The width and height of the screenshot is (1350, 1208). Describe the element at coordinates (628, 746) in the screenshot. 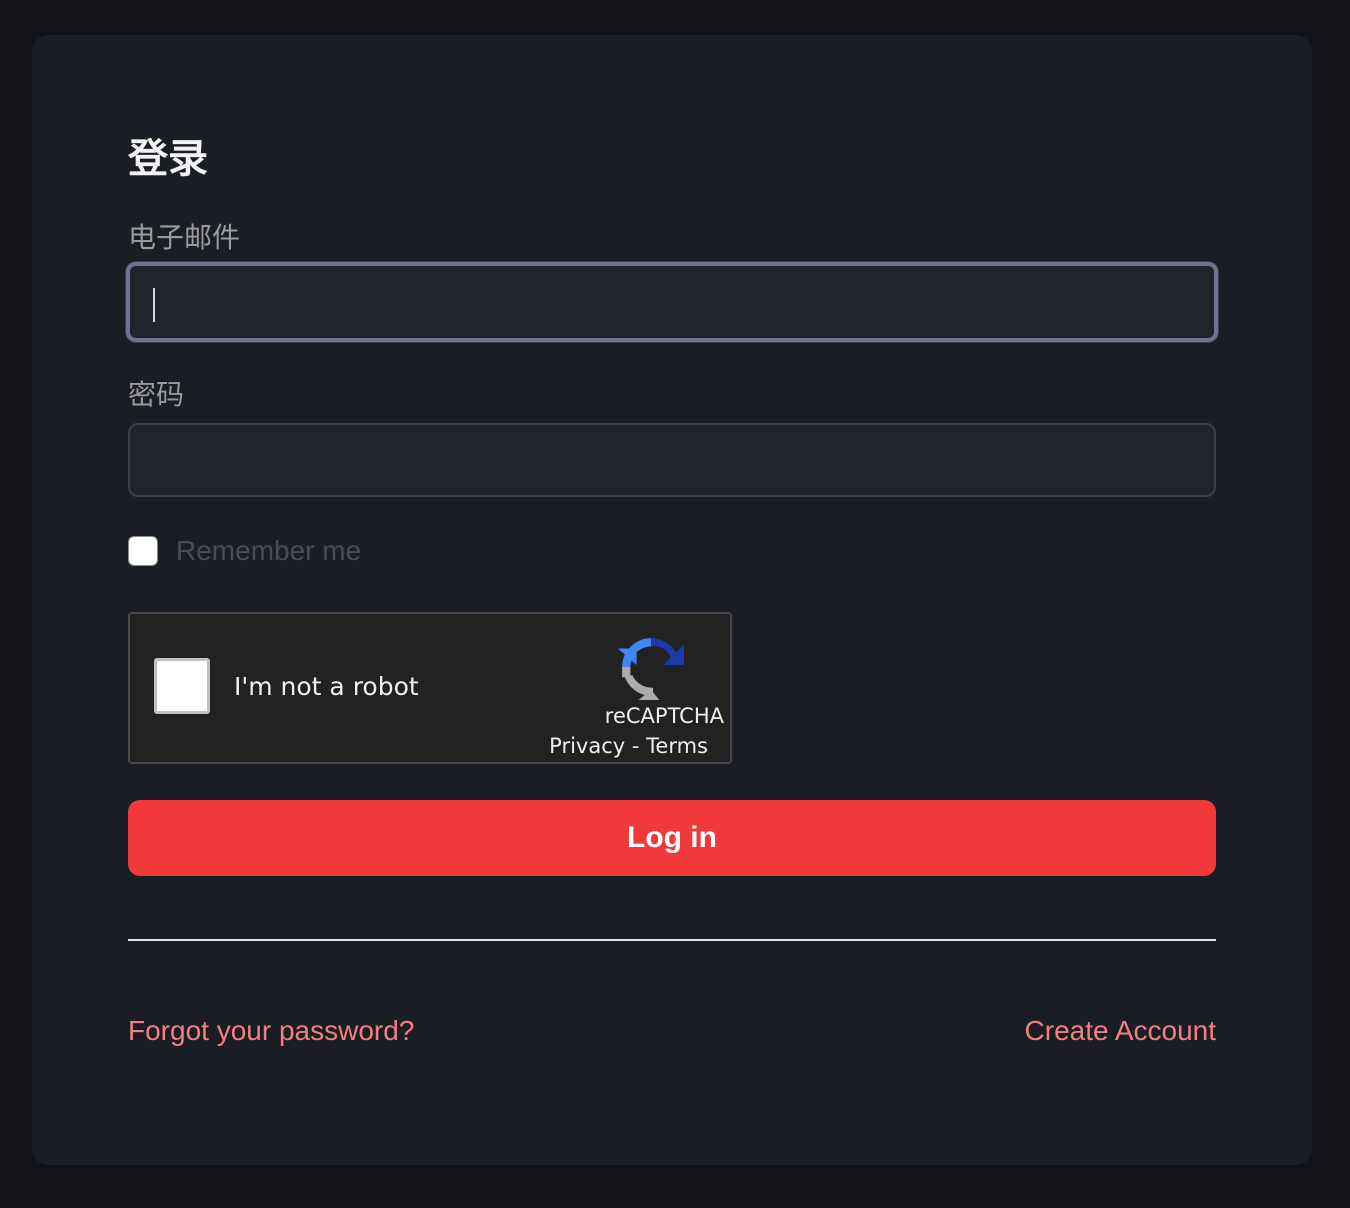

I see `recaptcha-links: Privacy - Terms` at that location.